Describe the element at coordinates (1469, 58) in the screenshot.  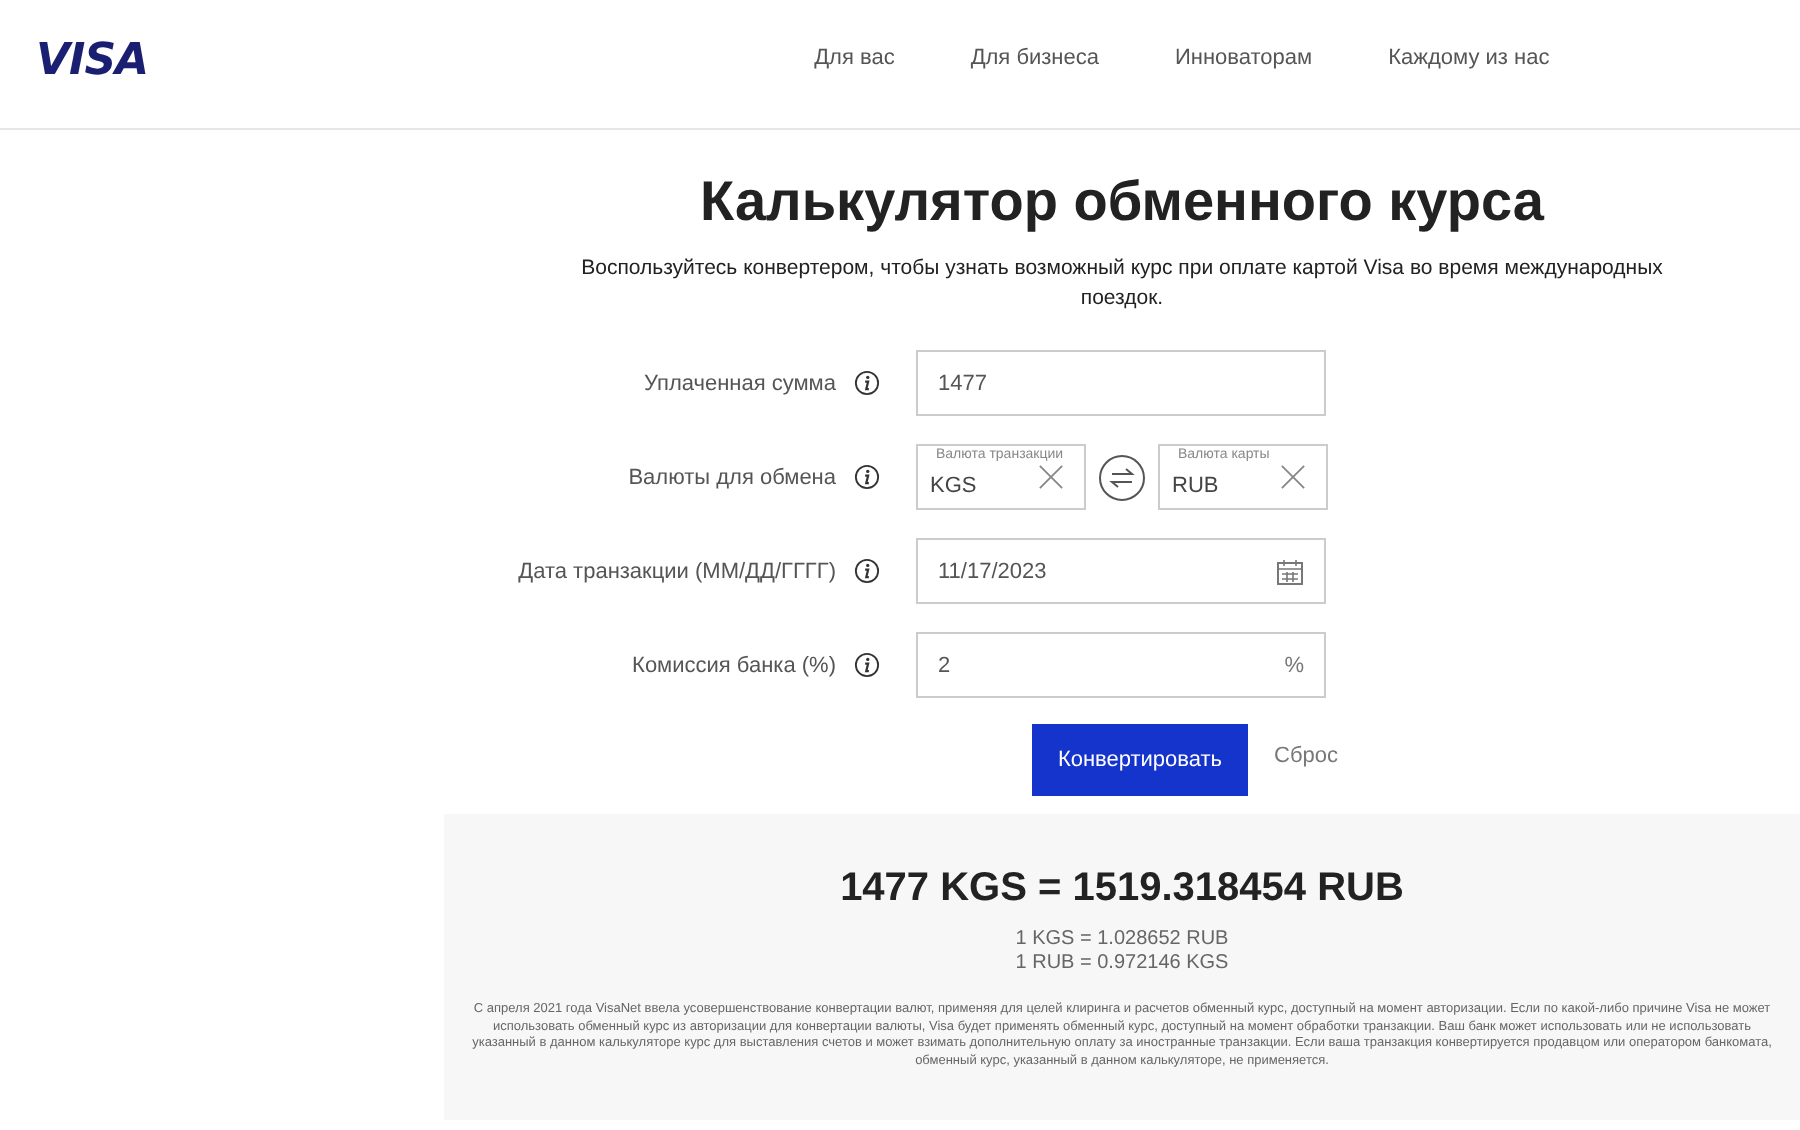
I see `nav-link: Каждому из нас` at that location.